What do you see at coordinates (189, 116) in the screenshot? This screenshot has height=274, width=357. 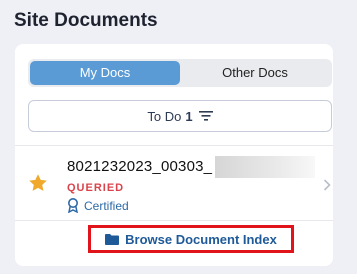 I see `todo-count: 1` at bounding box center [189, 116].